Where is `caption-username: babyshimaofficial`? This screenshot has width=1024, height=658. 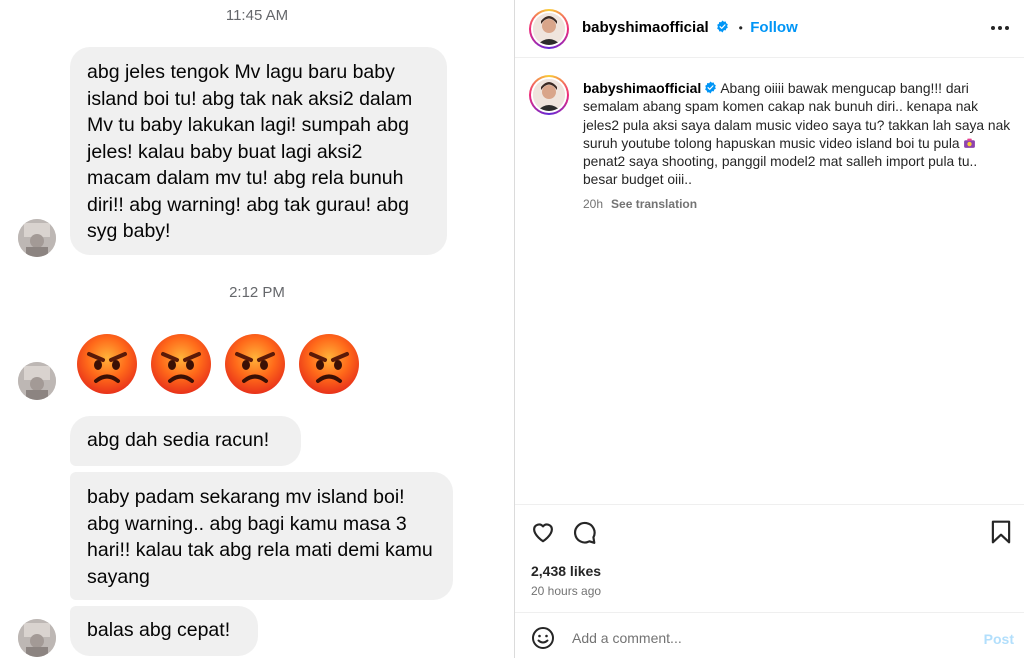 caption-username: babyshimaofficial is located at coordinates (642, 88).